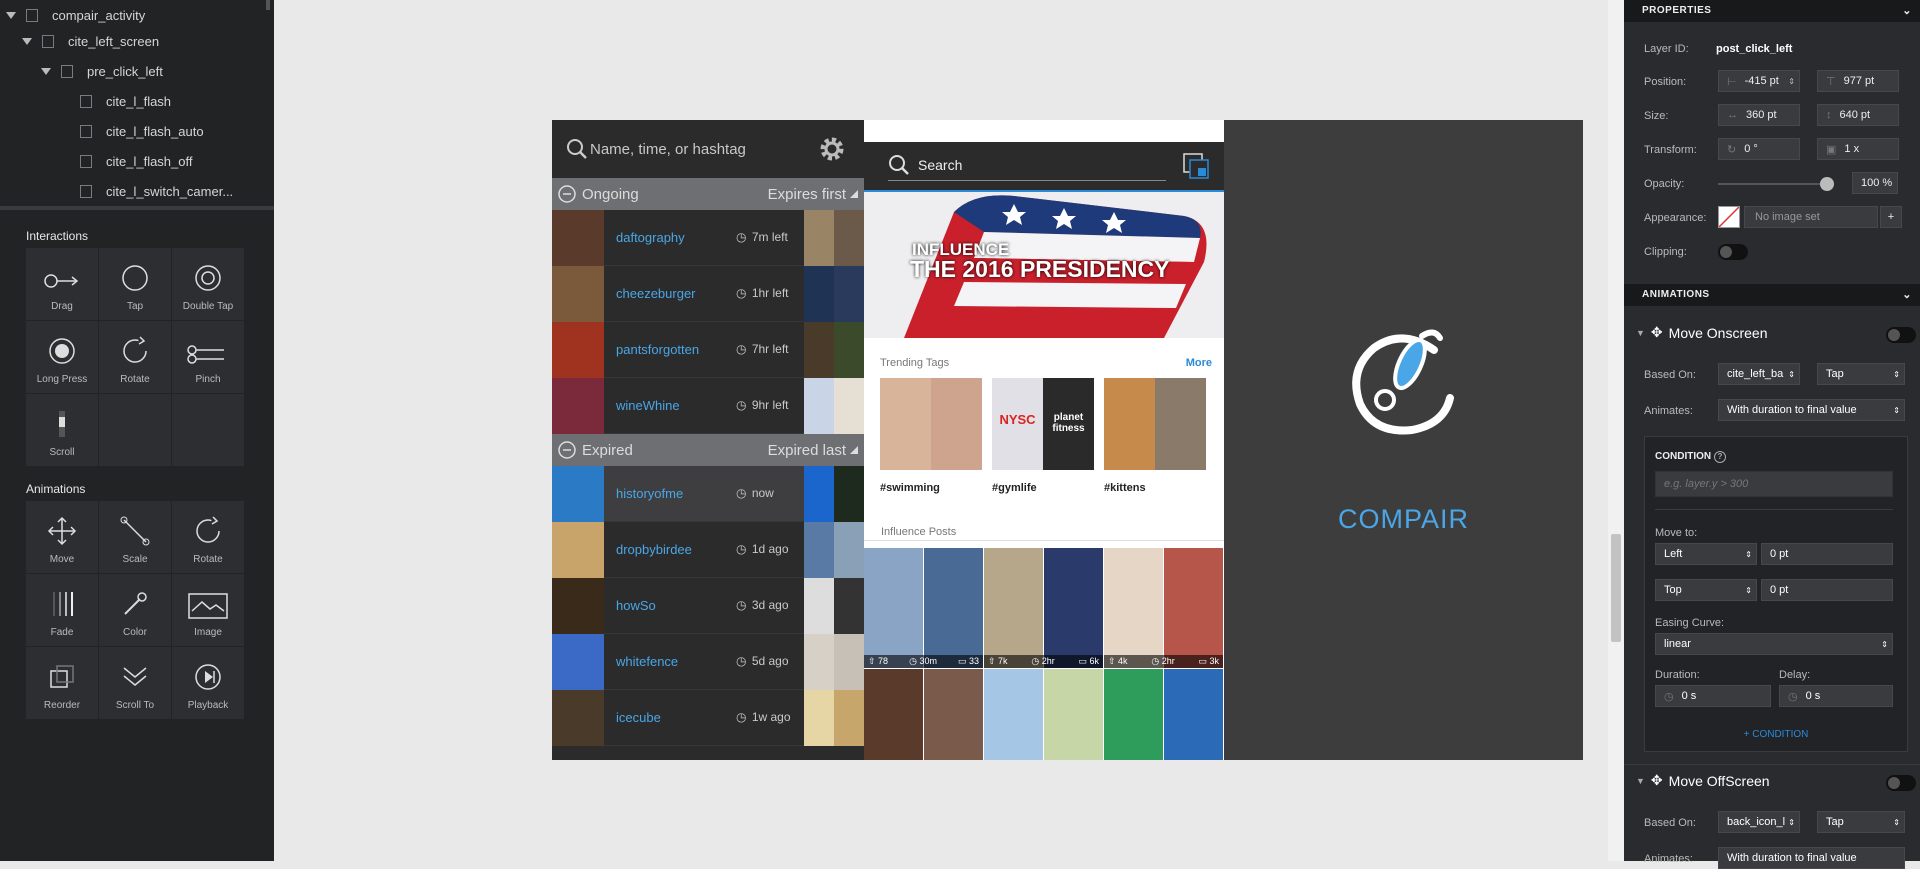 This screenshot has height=869, width=1920. What do you see at coordinates (940, 165) in the screenshot?
I see `search-field: Search` at bounding box center [940, 165].